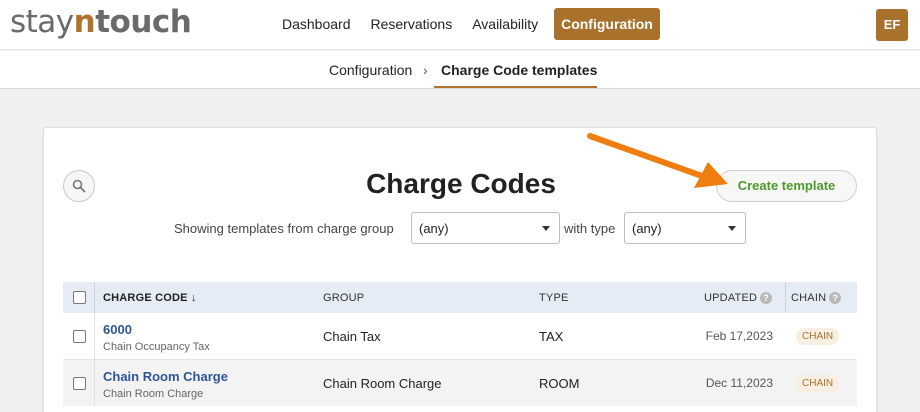  Describe the element at coordinates (554, 298) in the screenshot. I see `column-header-type: TYPE` at that location.